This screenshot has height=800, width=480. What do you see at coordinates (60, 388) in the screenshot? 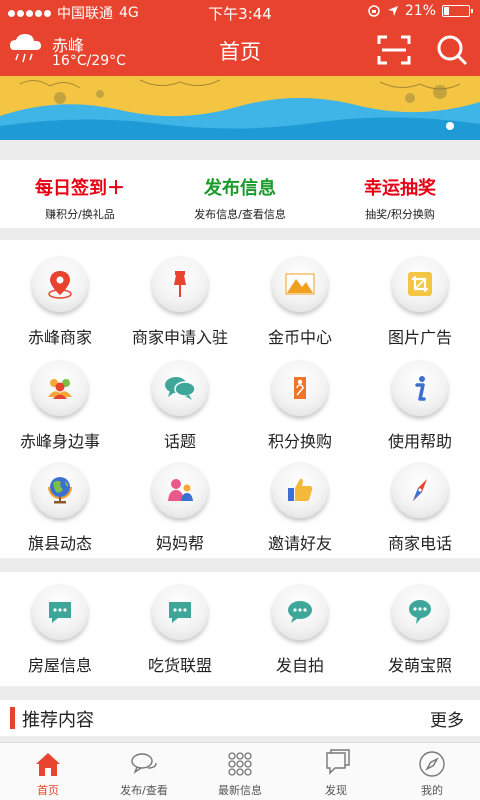
I see `people-group-icon` at bounding box center [60, 388].